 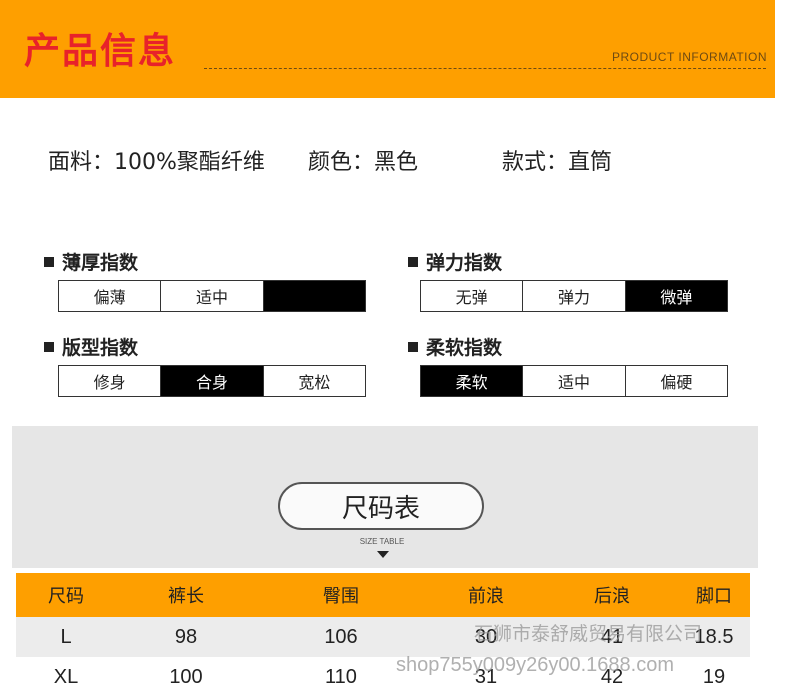 What do you see at coordinates (387, 49) in the screenshot?
I see `header-banner: 产品信息 PRODUCT INFORMATION` at bounding box center [387, 49].